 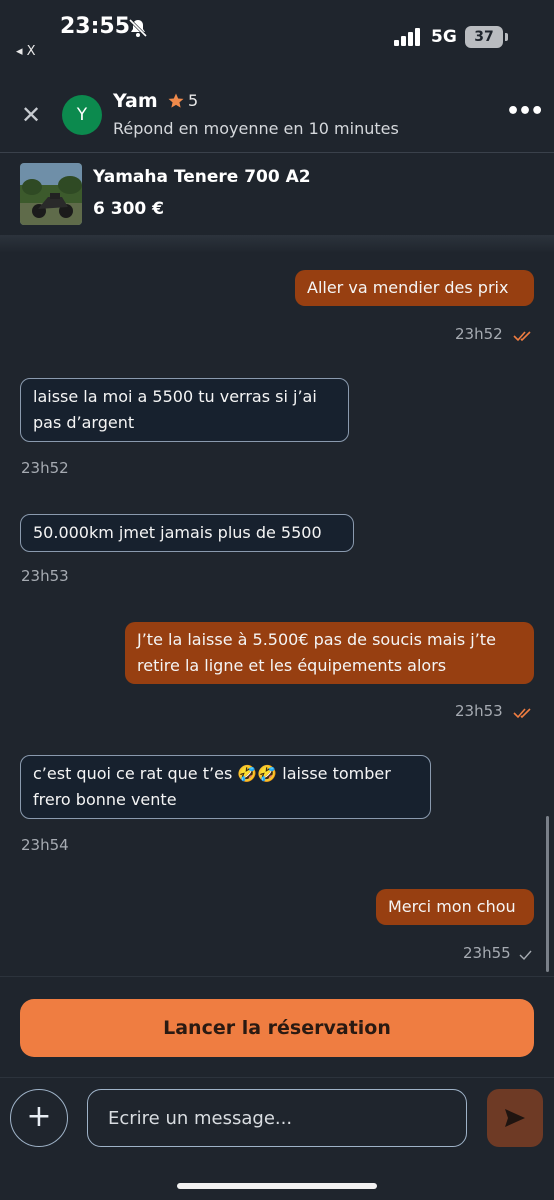 I want to click on bell-off-icon, so click(x=138, y=28).